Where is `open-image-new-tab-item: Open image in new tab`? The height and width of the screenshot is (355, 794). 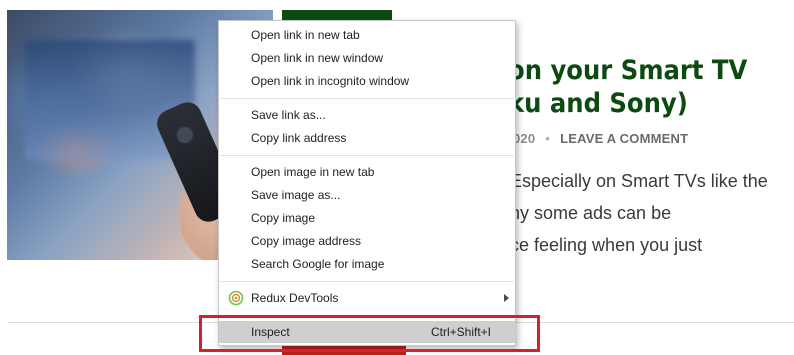
open-image-new-tab-item: Open image in new tab is located at coordinates (367, 172).